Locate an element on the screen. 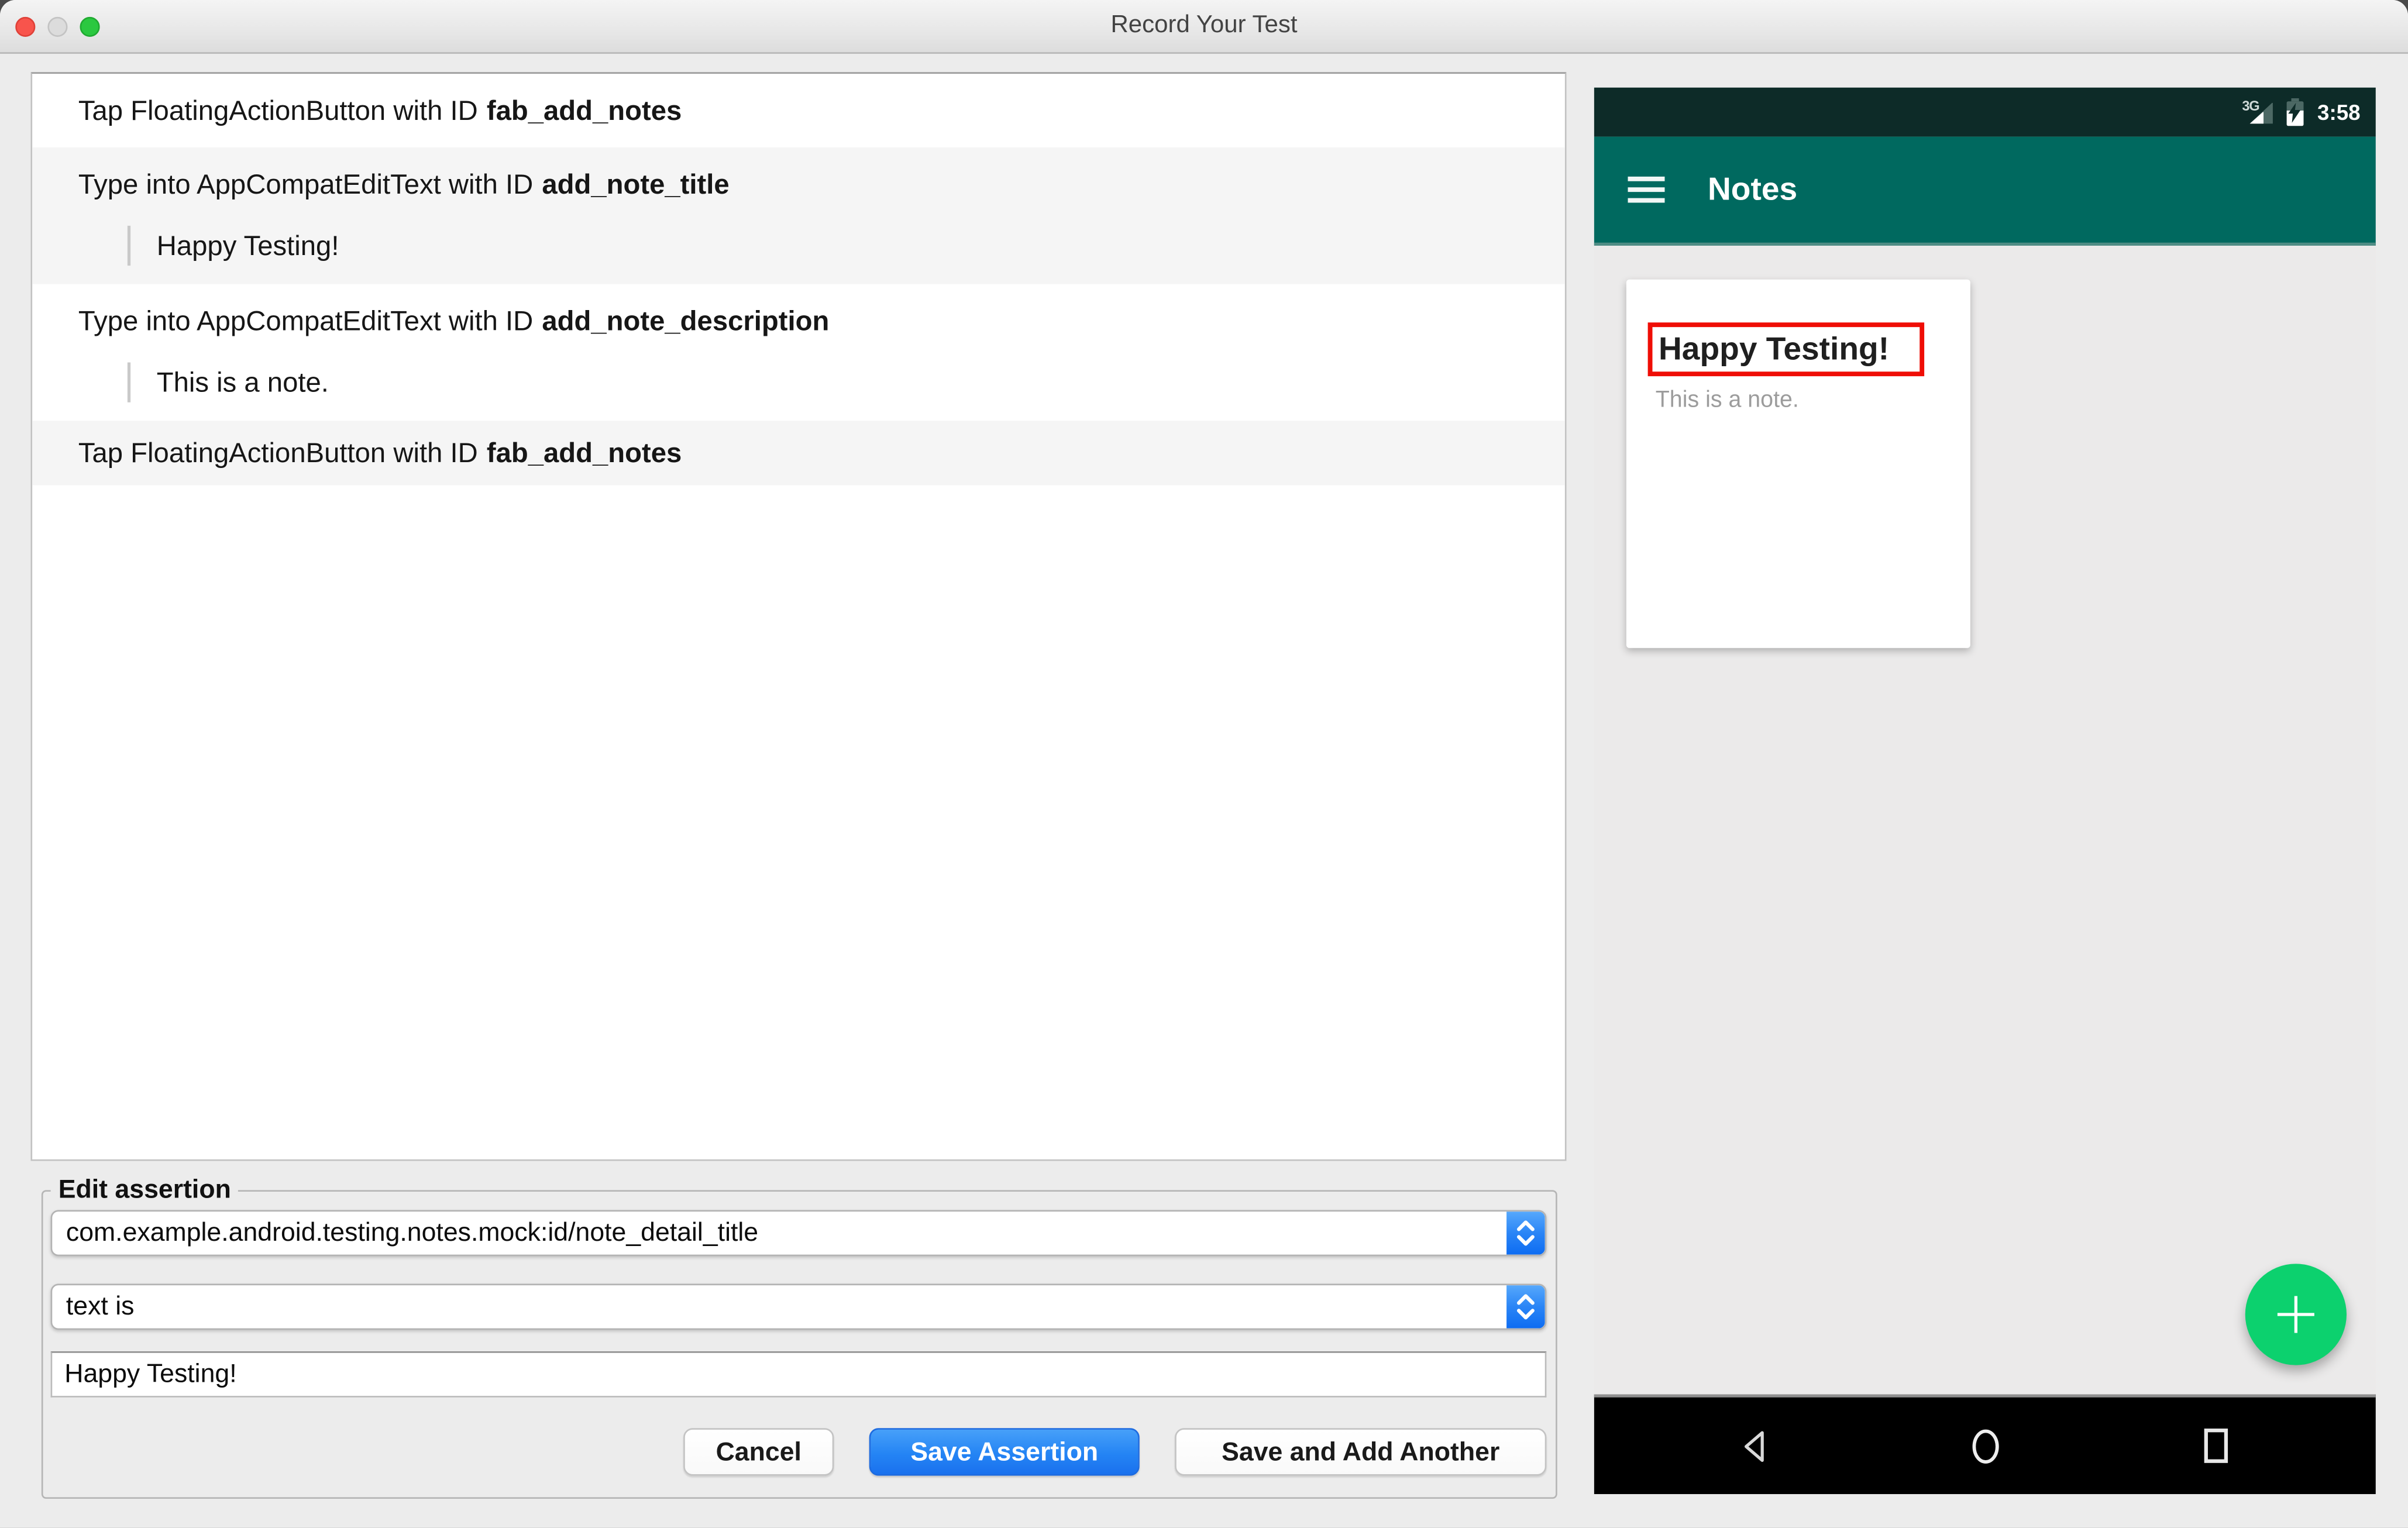  assertion-value-input is located at coordinates (798, 1375).